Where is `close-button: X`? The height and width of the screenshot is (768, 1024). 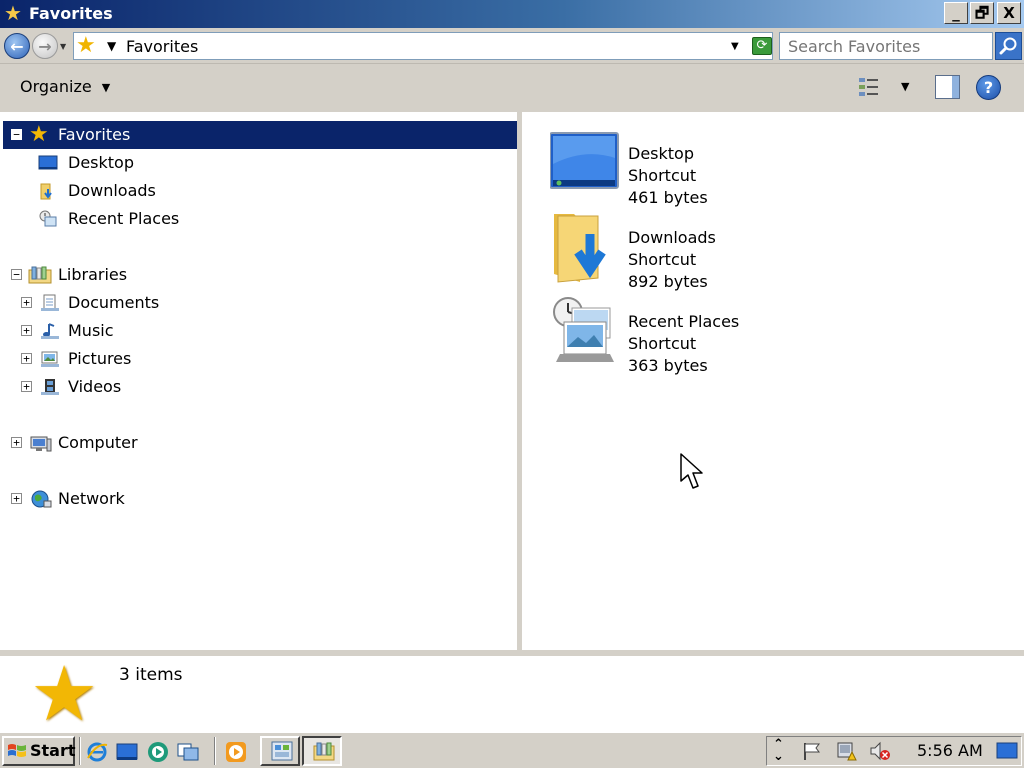
close-button: X is located at coordinates (1009, 13).